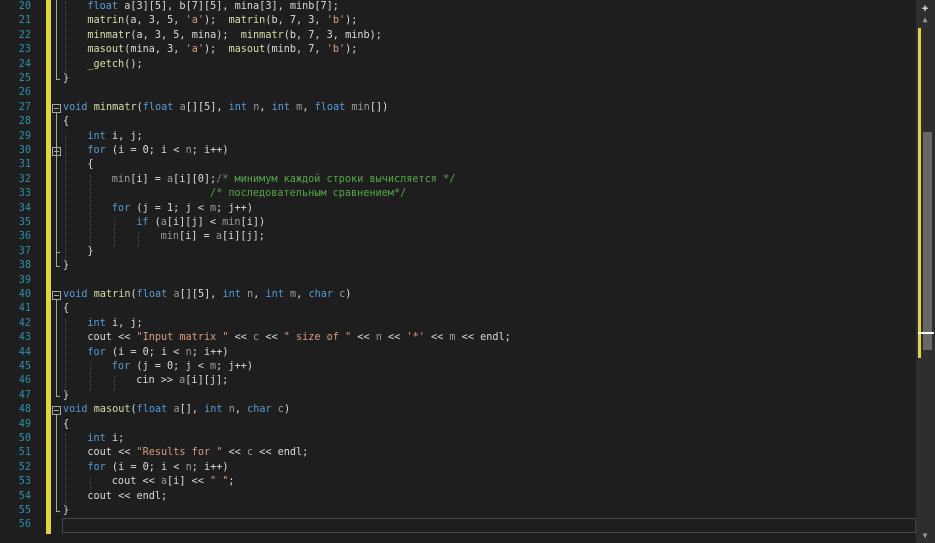 The height and width of the screenshot is (543, 935). I want to click on code-line: void masout(float a[], int n, char c), so click(176, 410).